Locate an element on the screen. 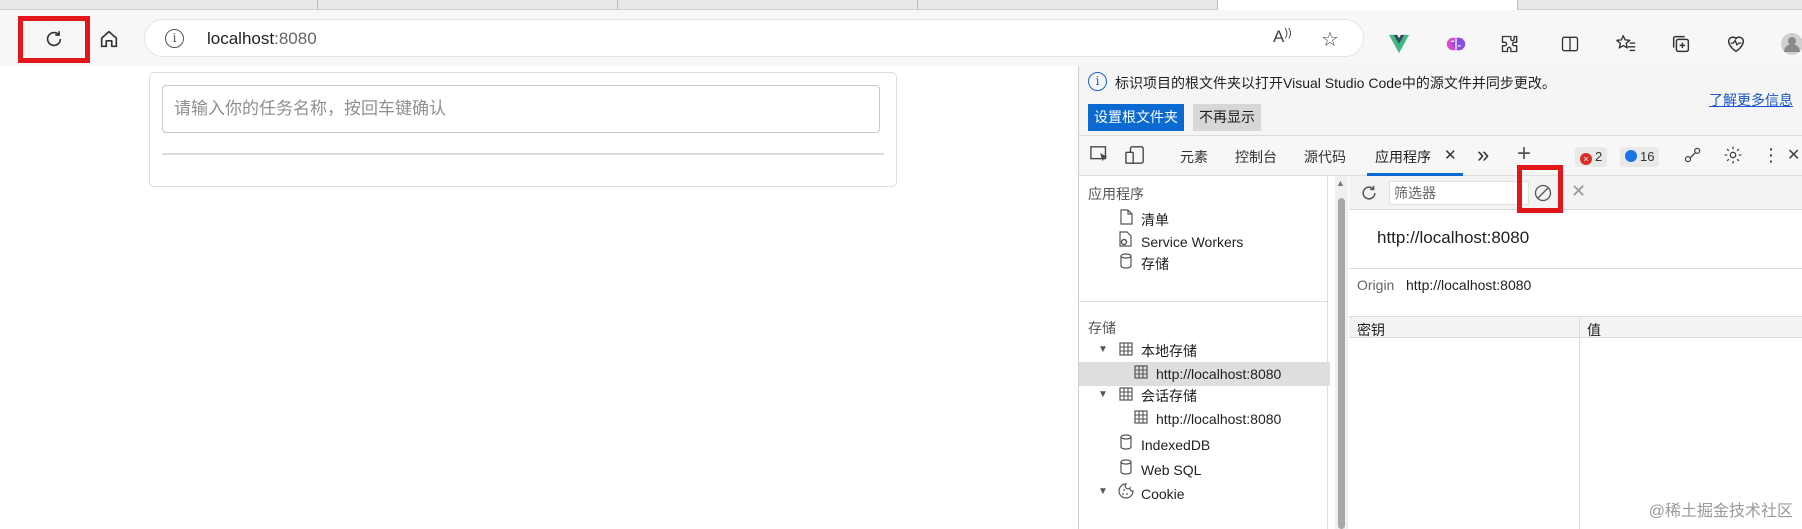  storage-toolbar: ✕ is located at coordinates (1575, 193).